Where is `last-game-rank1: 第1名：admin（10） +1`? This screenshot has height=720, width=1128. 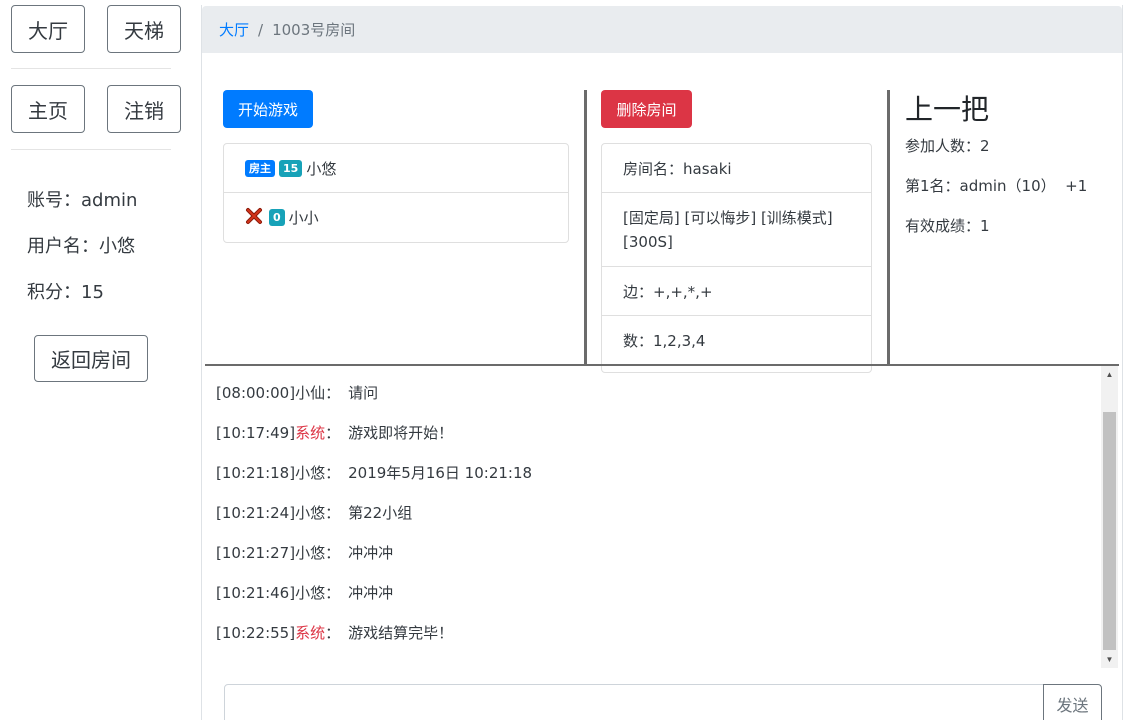
last-game-rank1: 第1名：admin（10） +1 is located at coordinates (996, 186).